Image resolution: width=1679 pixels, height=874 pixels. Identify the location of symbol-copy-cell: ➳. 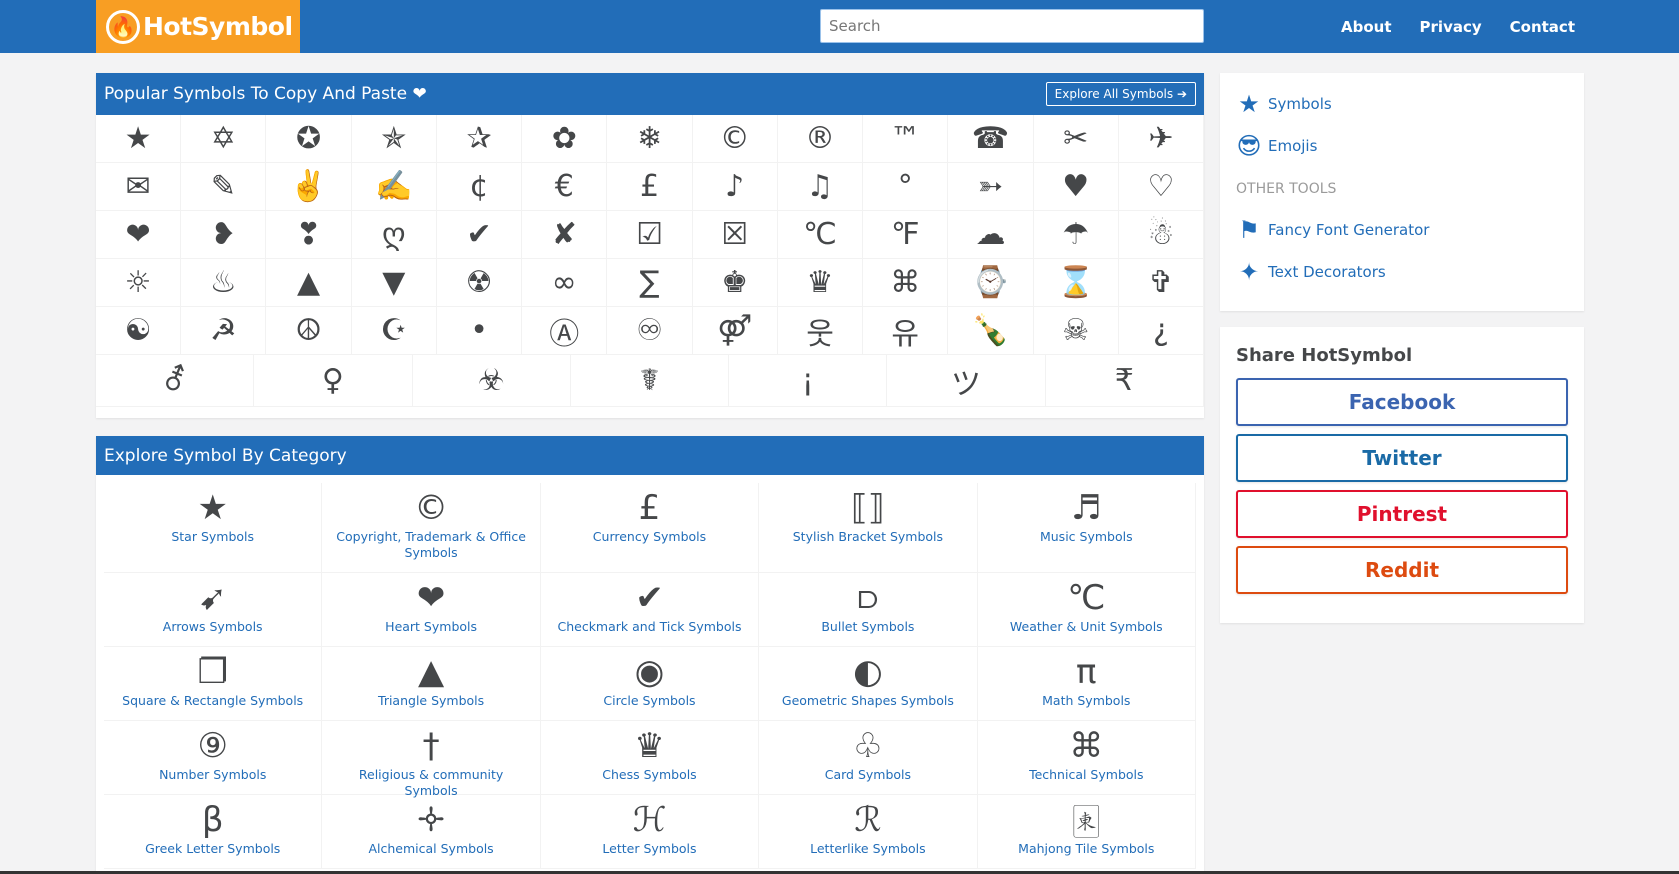
(991, 186).